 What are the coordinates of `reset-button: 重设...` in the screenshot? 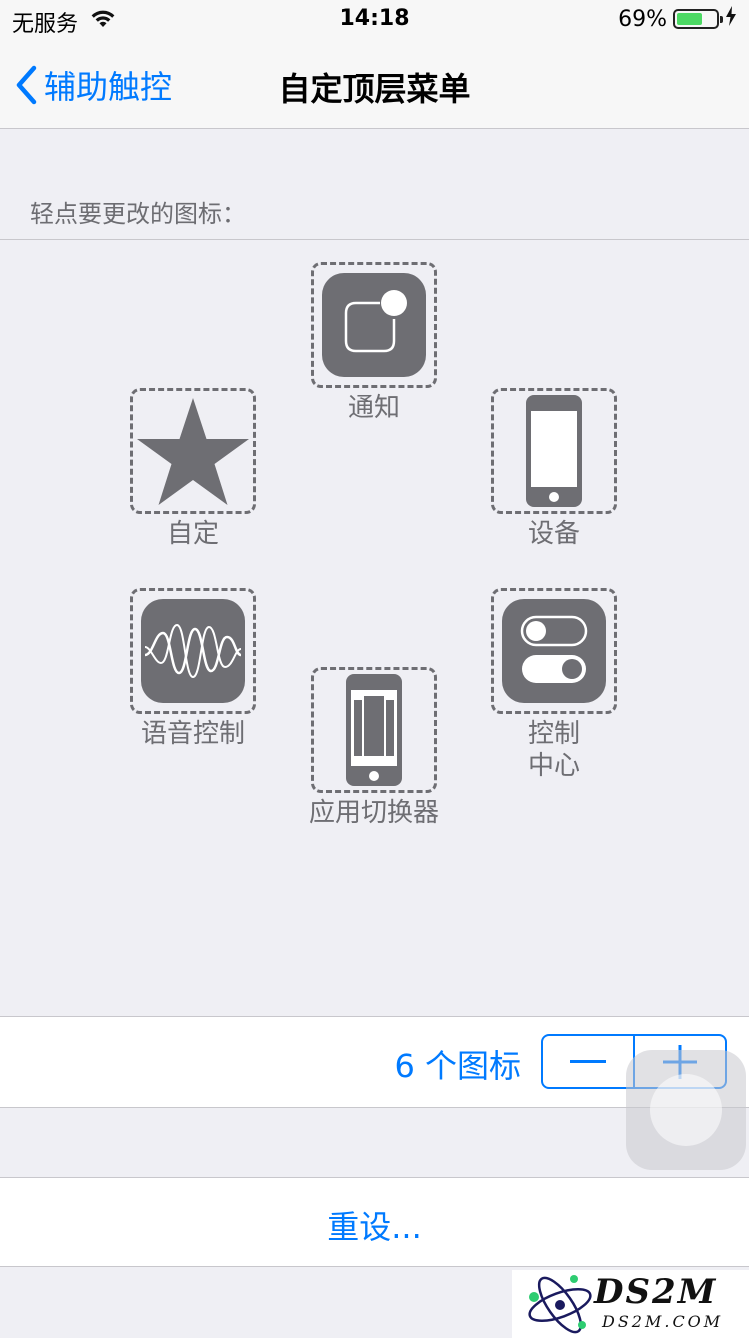 It's located at (374, 1222).